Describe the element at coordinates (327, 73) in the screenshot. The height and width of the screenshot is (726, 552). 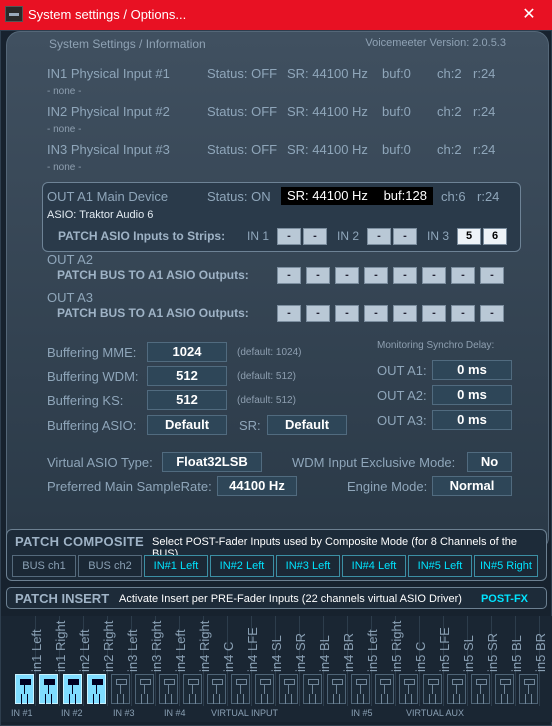
I see `in1-sr: SR: 44100 Hz` at that location.